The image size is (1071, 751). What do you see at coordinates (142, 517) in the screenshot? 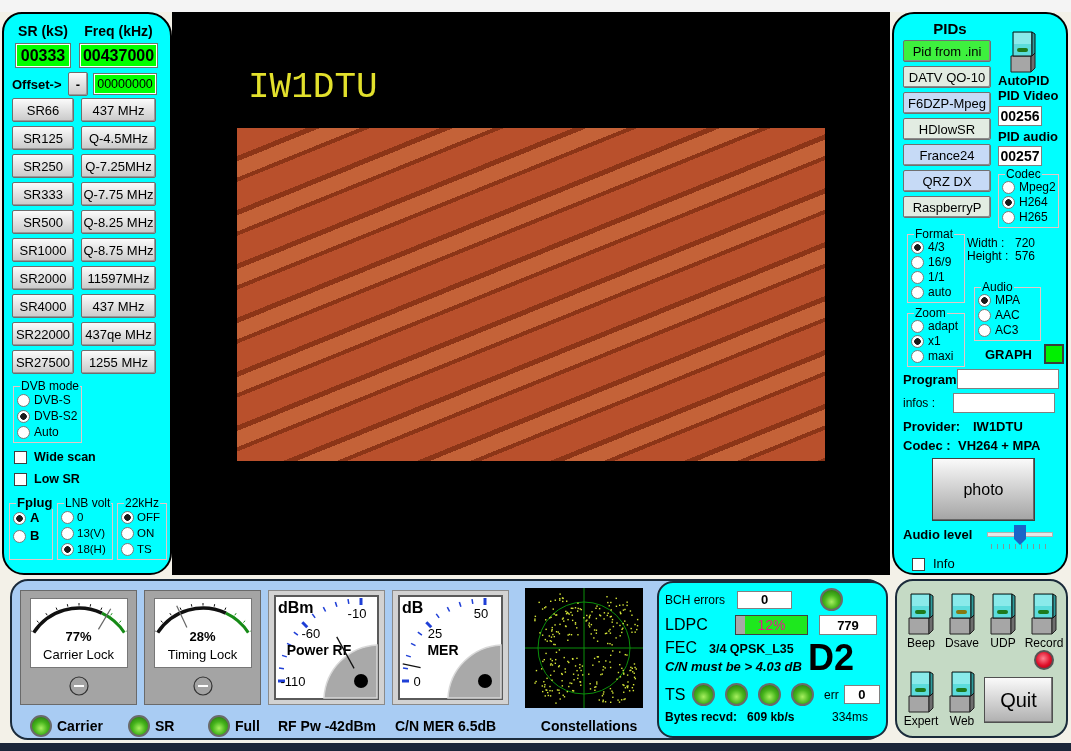
I see `tone-option: OFF` at bounding box center [142, 517].